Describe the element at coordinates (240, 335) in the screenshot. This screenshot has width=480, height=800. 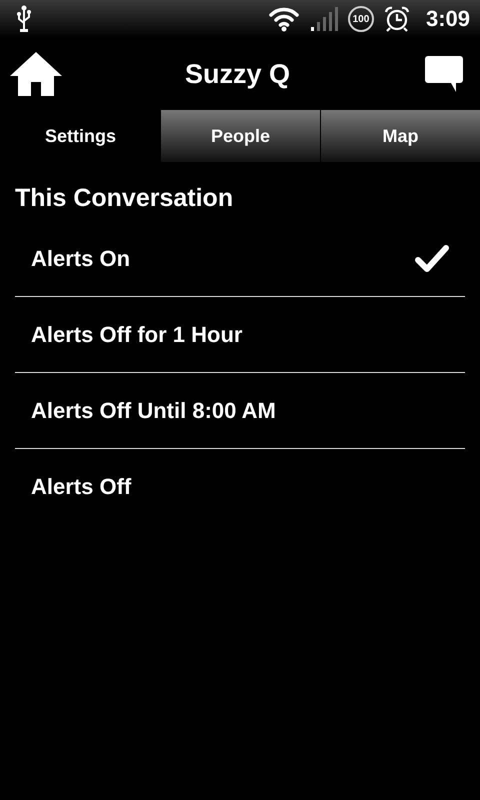
I see `option-item: Alerts Off for 1 Hour` at that location.